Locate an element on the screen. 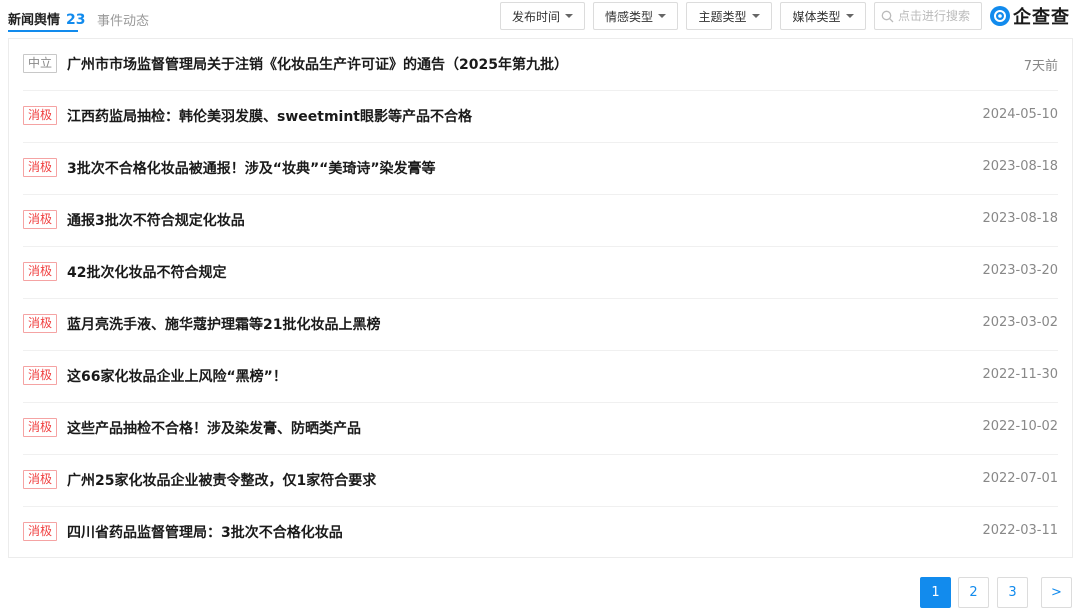 The width and height of the screenshot is (1080, 614). news-row: 消极 蓝月亮洗手液、施华蔻护理霜等21批化妆品上黑榜 2023-03-02 is located at coordinates (540, 325).